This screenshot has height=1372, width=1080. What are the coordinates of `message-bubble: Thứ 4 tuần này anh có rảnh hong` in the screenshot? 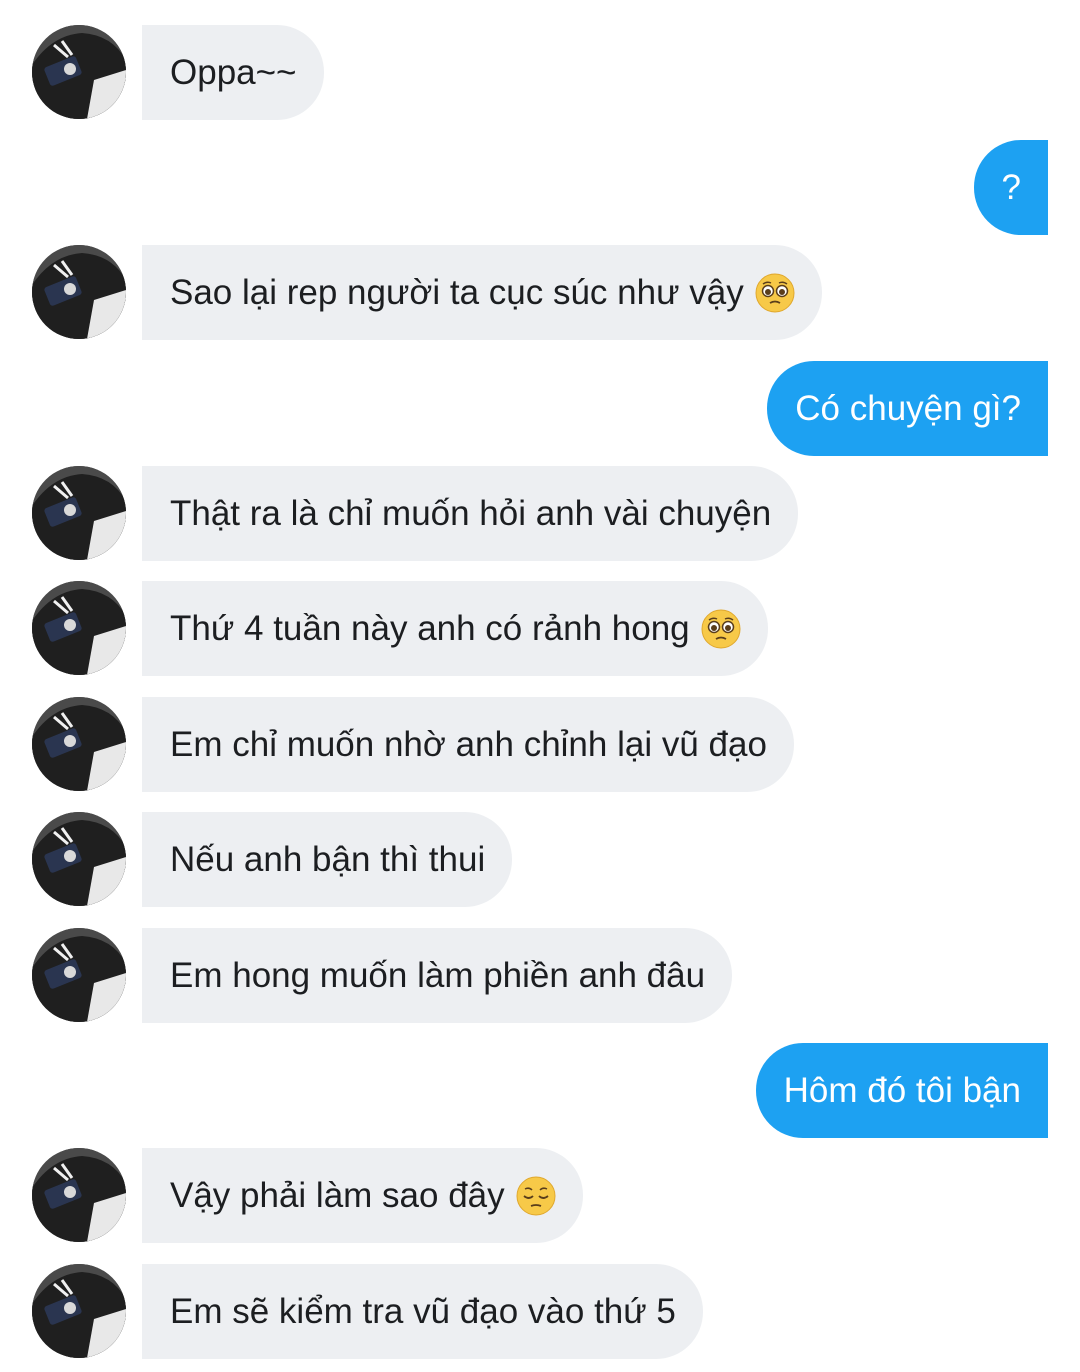 It's located at (455, 628).